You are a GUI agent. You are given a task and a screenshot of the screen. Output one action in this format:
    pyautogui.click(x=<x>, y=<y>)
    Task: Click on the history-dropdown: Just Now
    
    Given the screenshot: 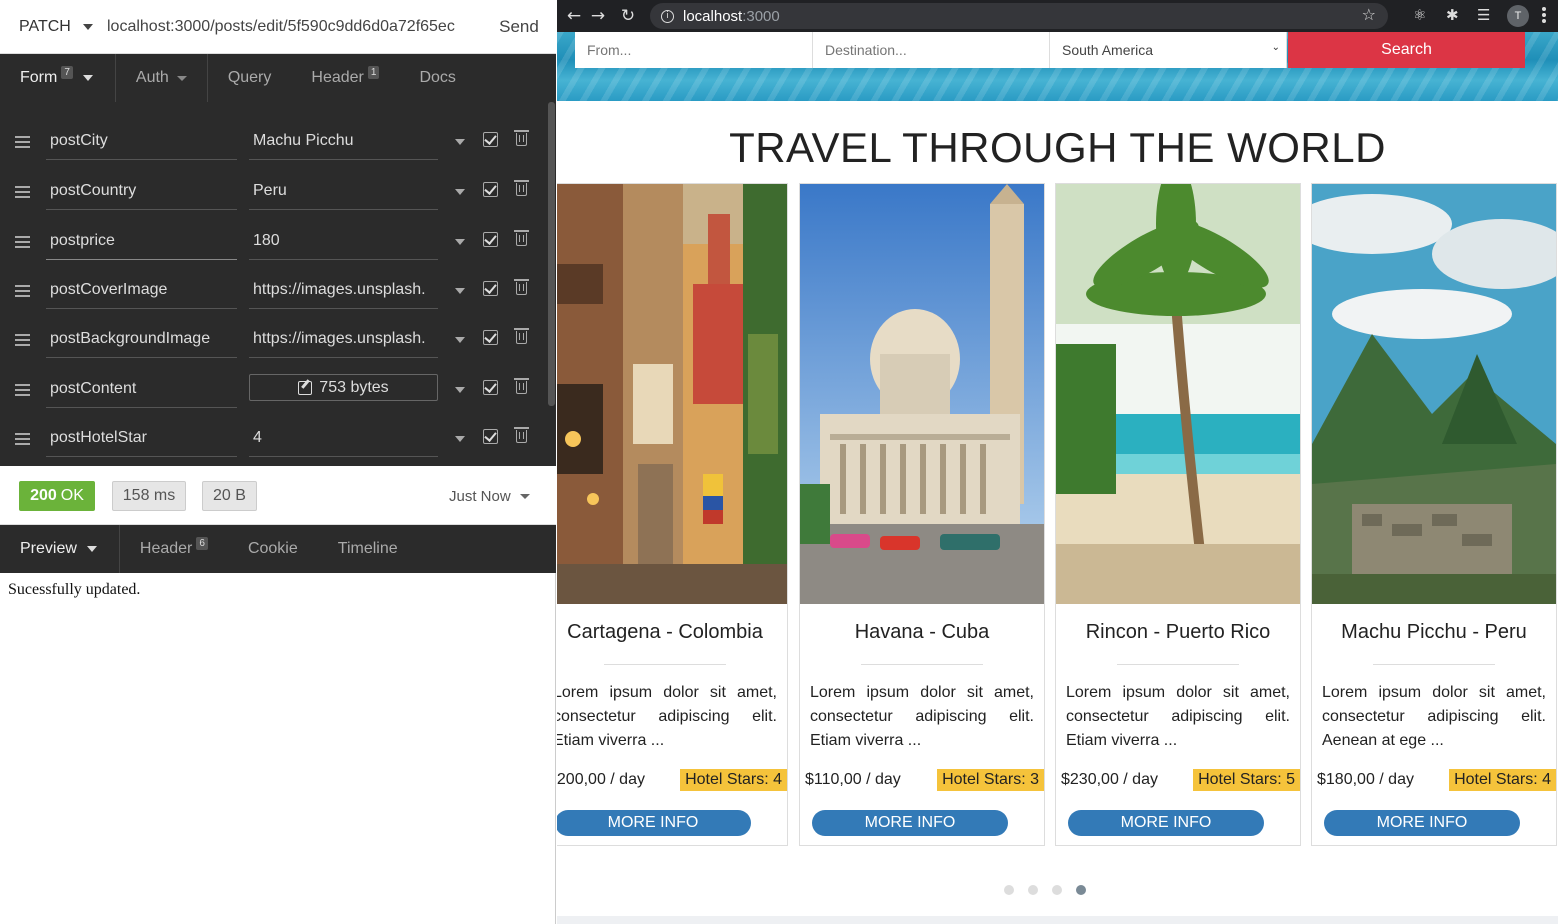 What is the action you would take?
    pyautogui.click(x=489, y=496)
    